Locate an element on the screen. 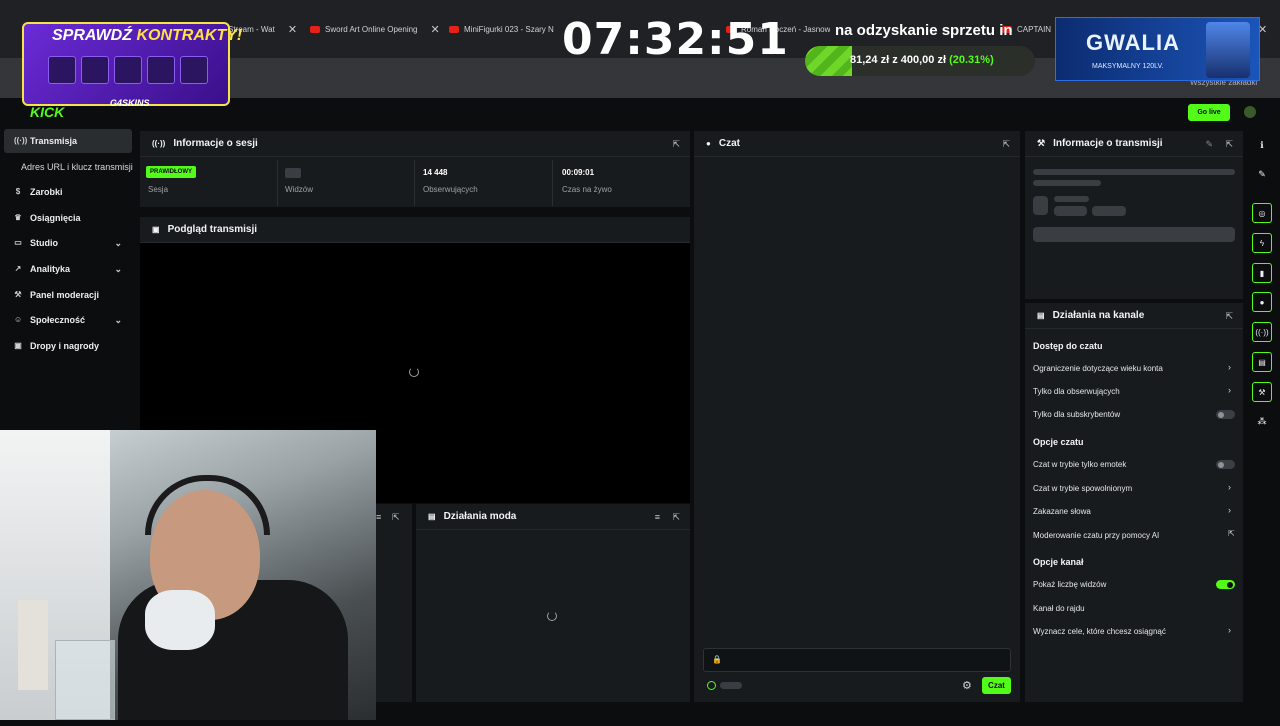 This screenshot has height=726, width=1280. sidebar-item-dropy: ▣ Dropy i nagrody is located at coordinates (68, 346).